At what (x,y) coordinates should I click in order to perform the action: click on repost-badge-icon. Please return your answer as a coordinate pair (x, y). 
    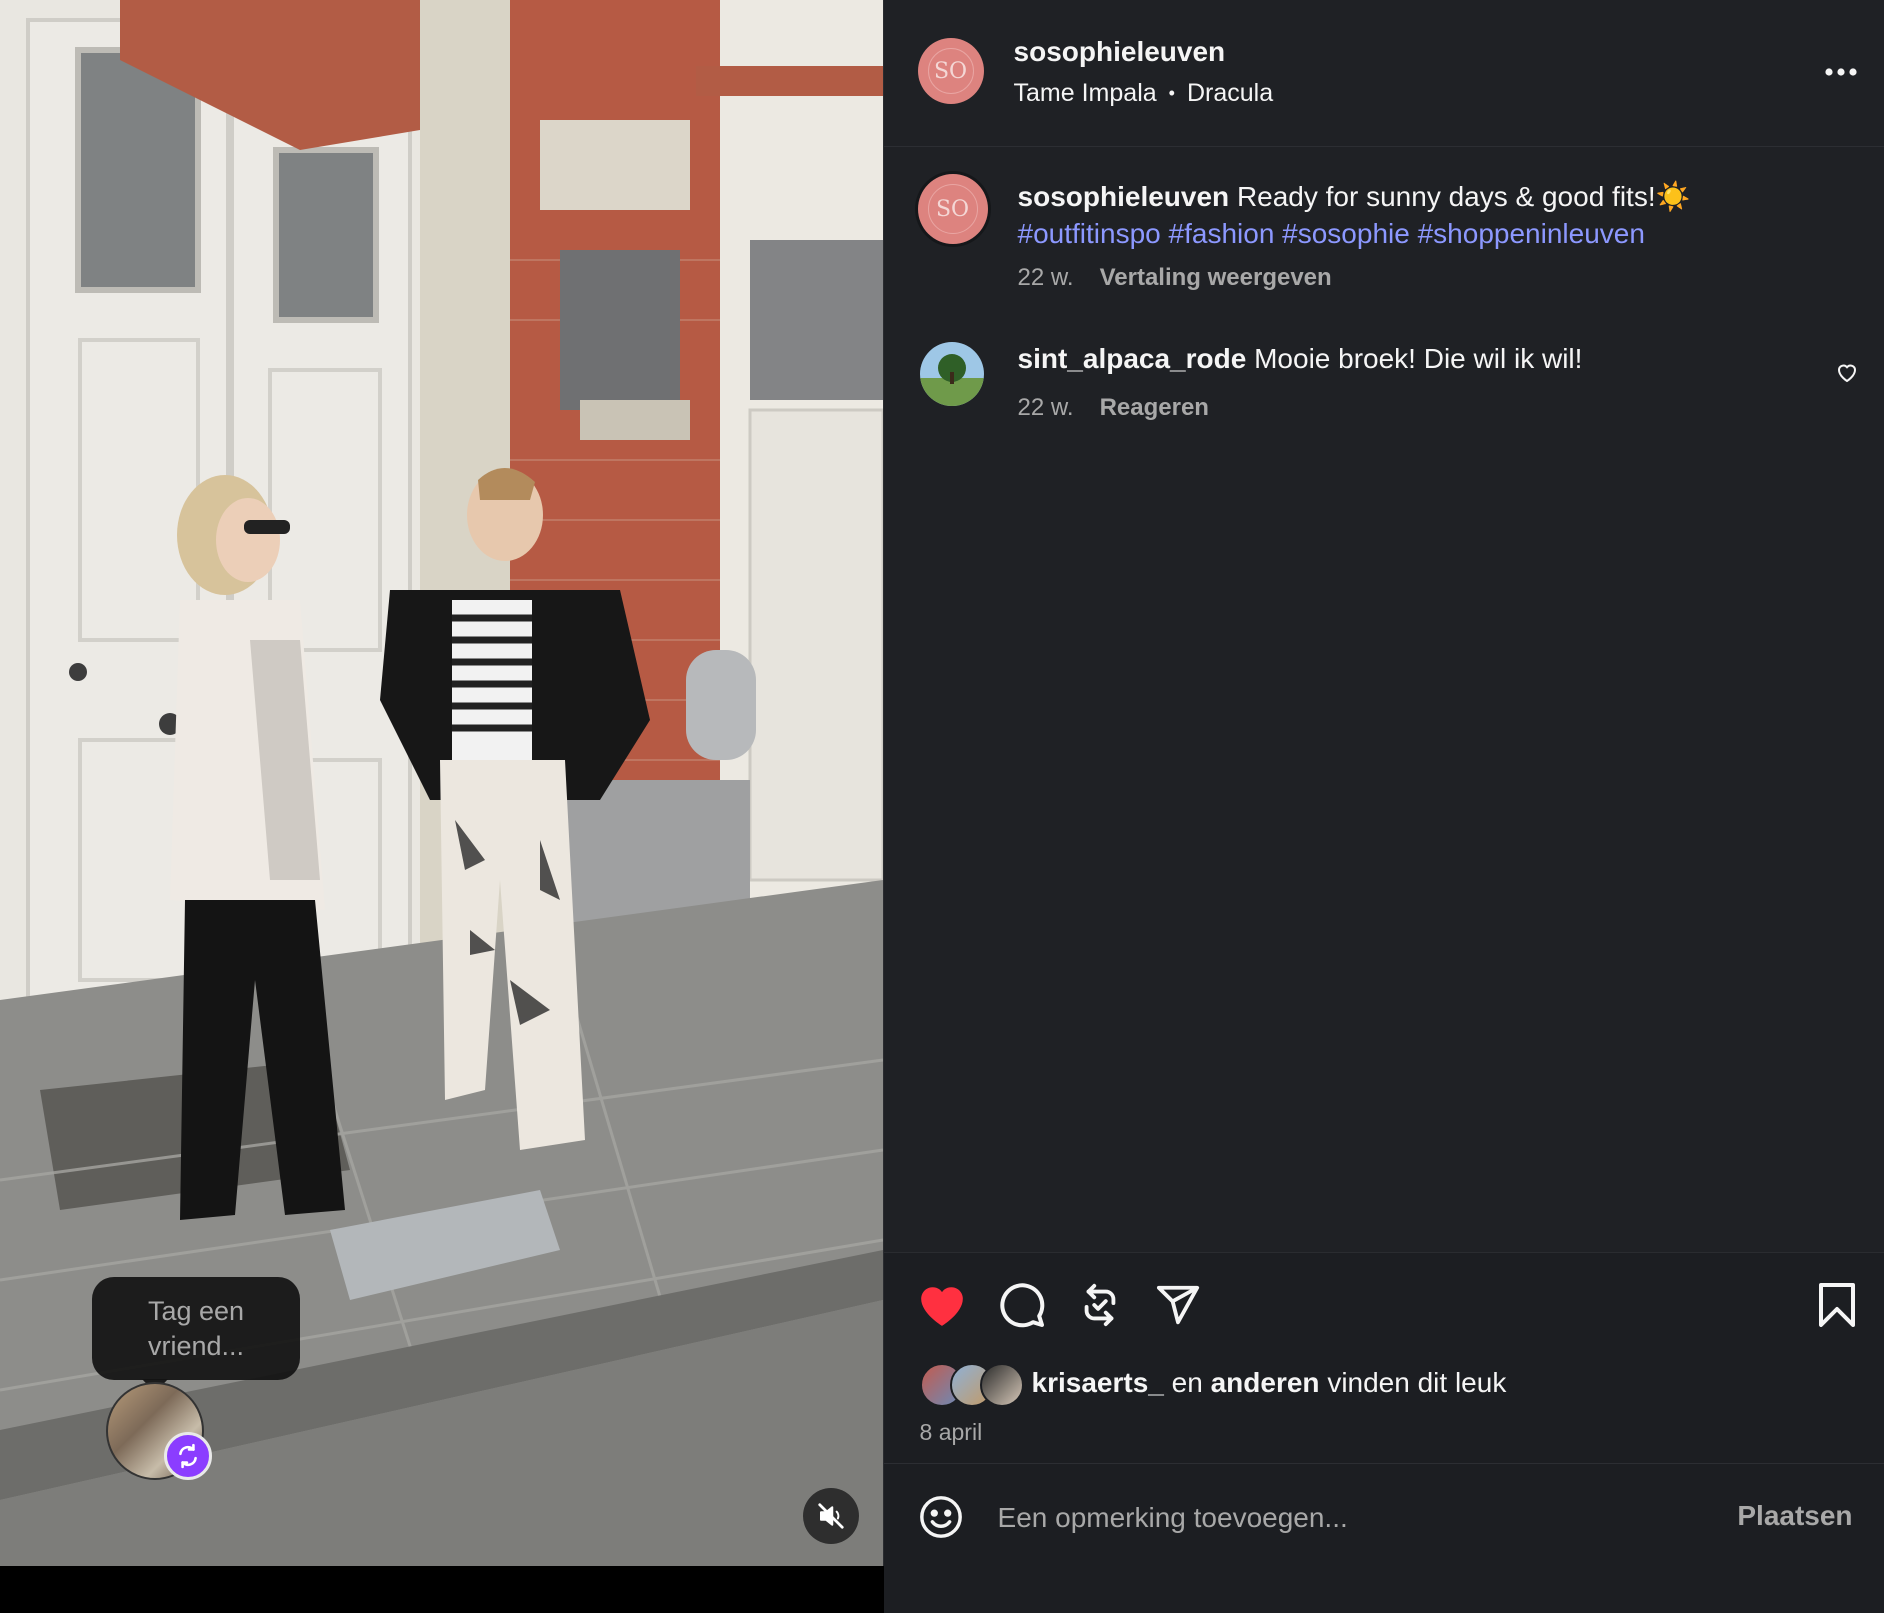
    Looking at the image, I should click on (188, 1456).